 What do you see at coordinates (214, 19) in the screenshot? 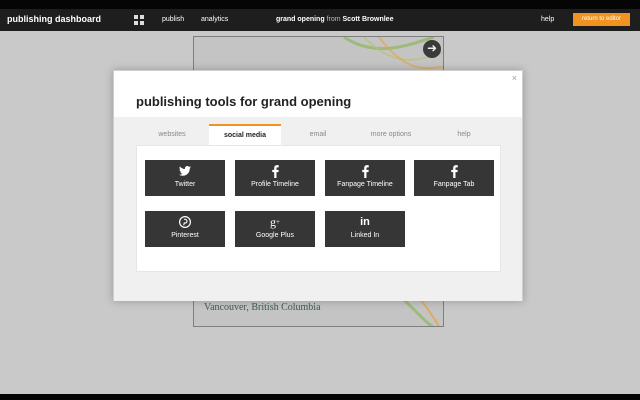
I see `nav-analytics: analytics` at bounding box center [214, 19].